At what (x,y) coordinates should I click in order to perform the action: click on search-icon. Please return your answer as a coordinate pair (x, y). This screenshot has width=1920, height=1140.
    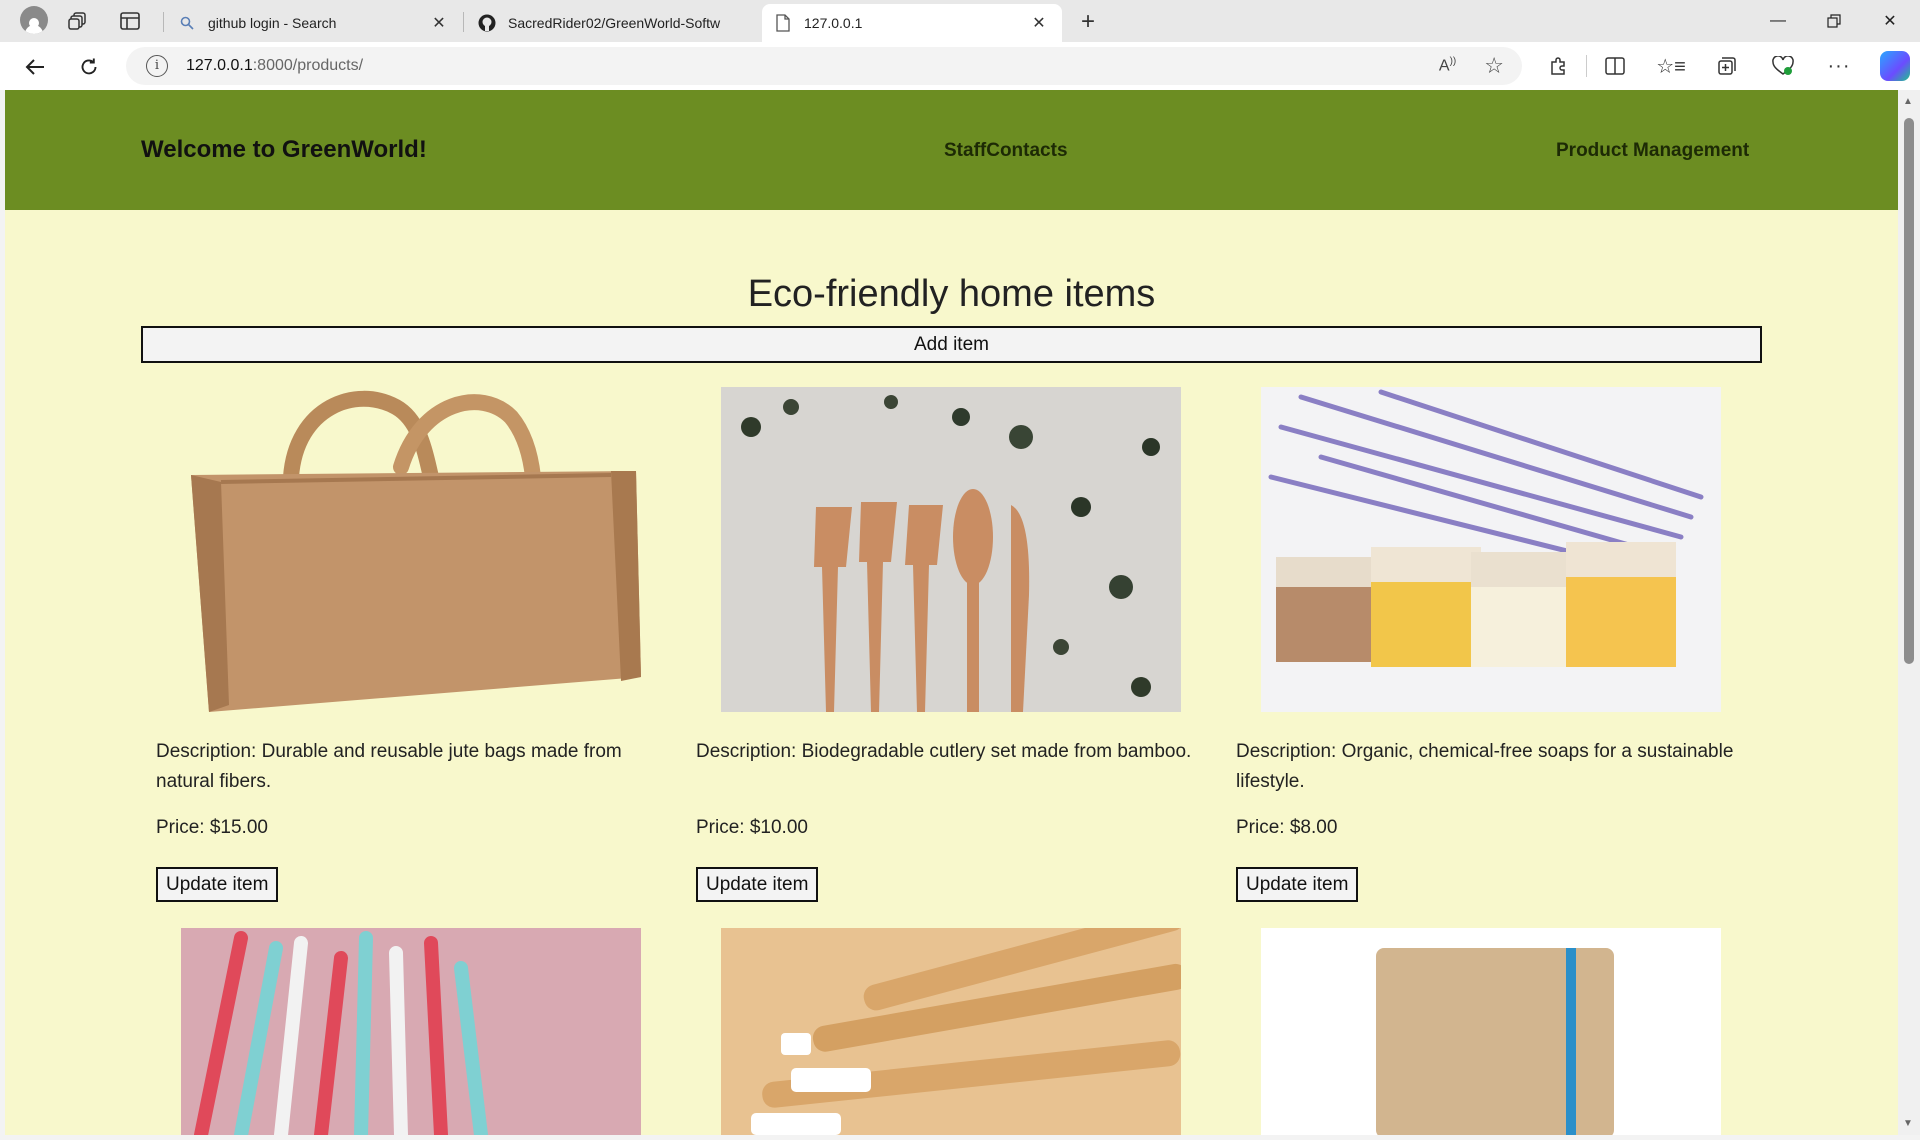
    Looking at the image, I should click on (187, 23).